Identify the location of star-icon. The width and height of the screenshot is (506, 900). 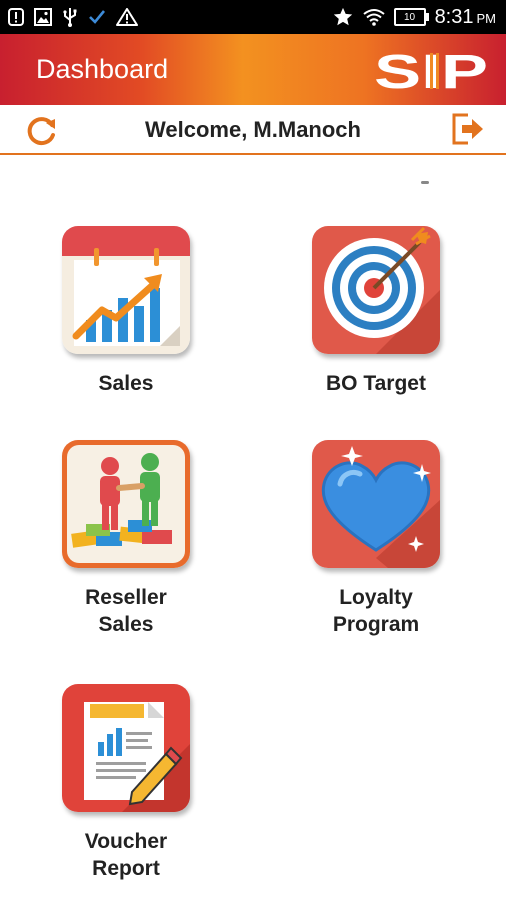
(343, 17).